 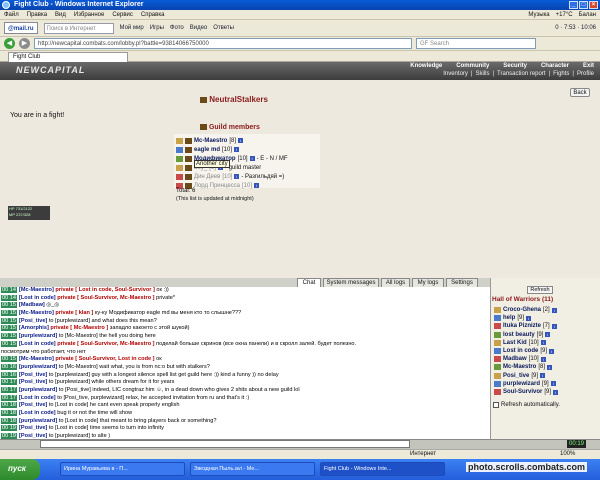 What do you see at coordinates (580, 92) in the screenshot?
I see `back-button: Back` at bounding box center [580, 92].